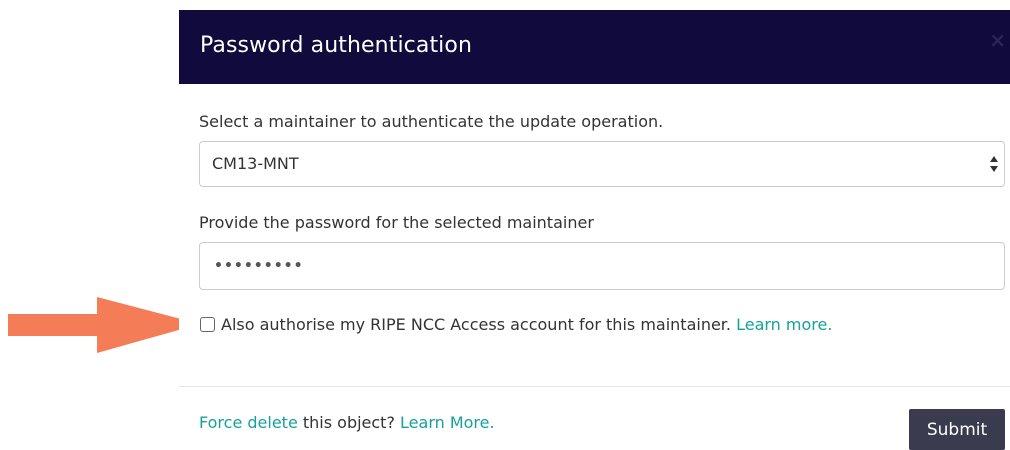  Describe the element at coordinates (594, 386) in the screenshot. I see `footer-divider` at that location.